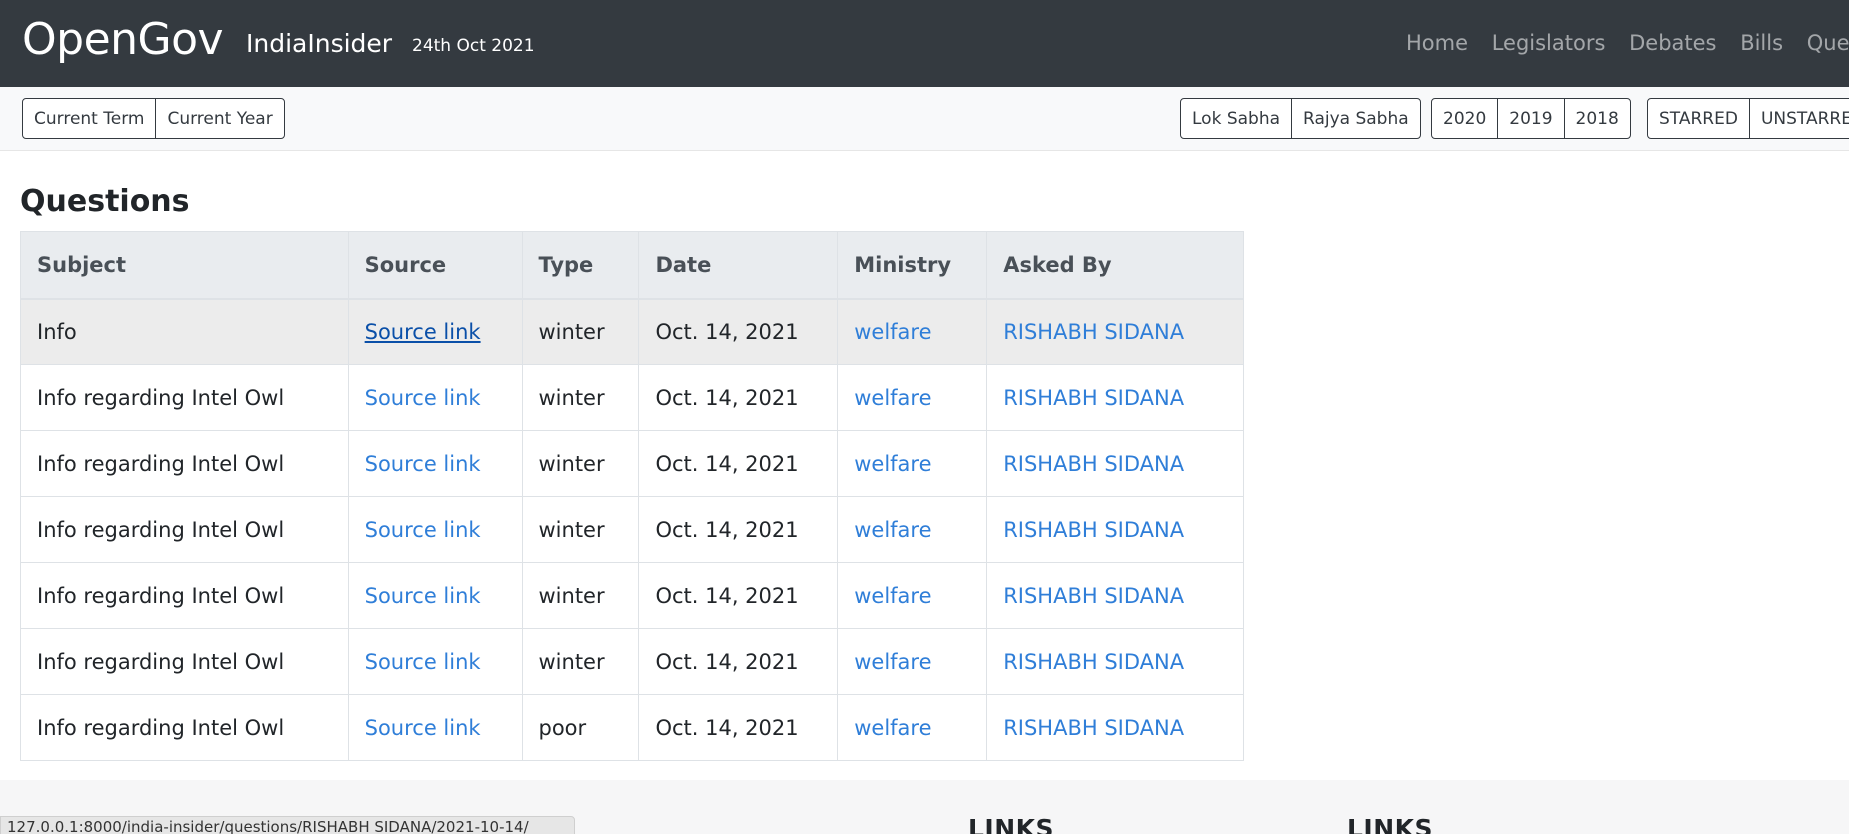 The height and width of the screenshot is (834, 1849). I want to click on column-header-type: Type, so click(580, 265).